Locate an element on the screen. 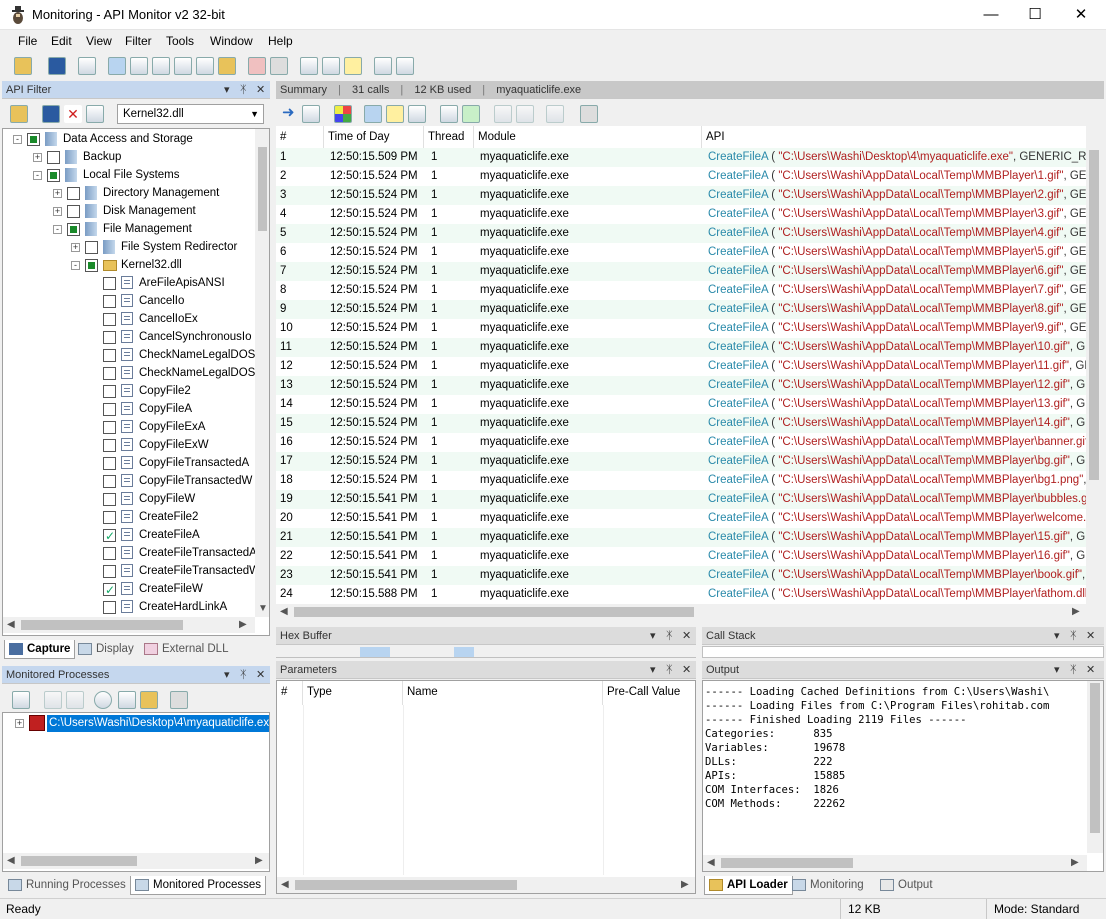 This screenshot has width=1106, height=919. menu-tools: Tools is located at coordinates (180, 41).